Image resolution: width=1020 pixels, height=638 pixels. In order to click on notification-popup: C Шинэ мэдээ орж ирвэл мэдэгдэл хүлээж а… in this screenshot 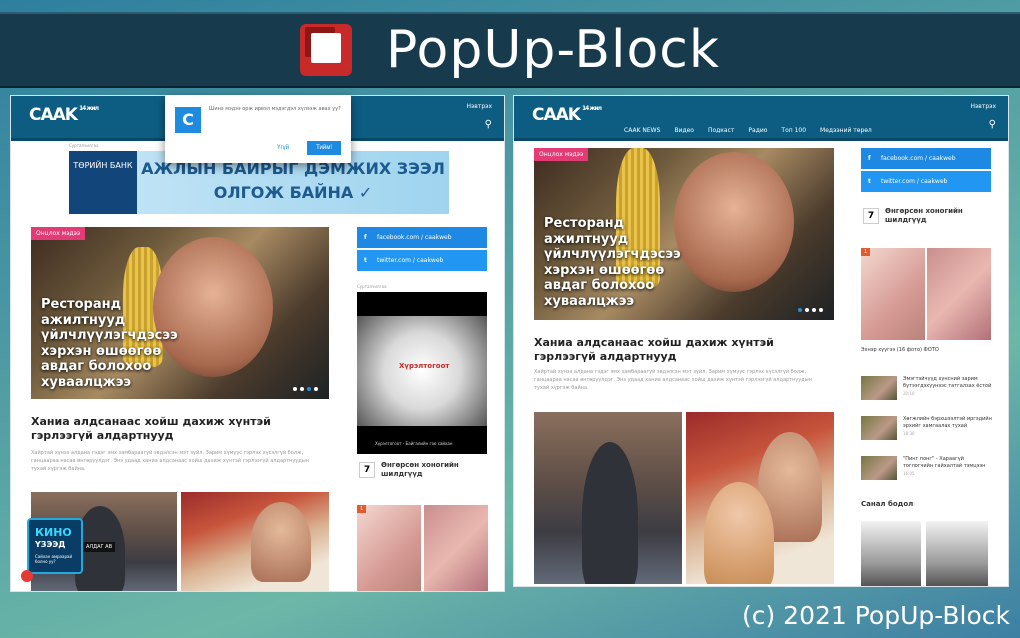, I will do `click(258, 129)`.